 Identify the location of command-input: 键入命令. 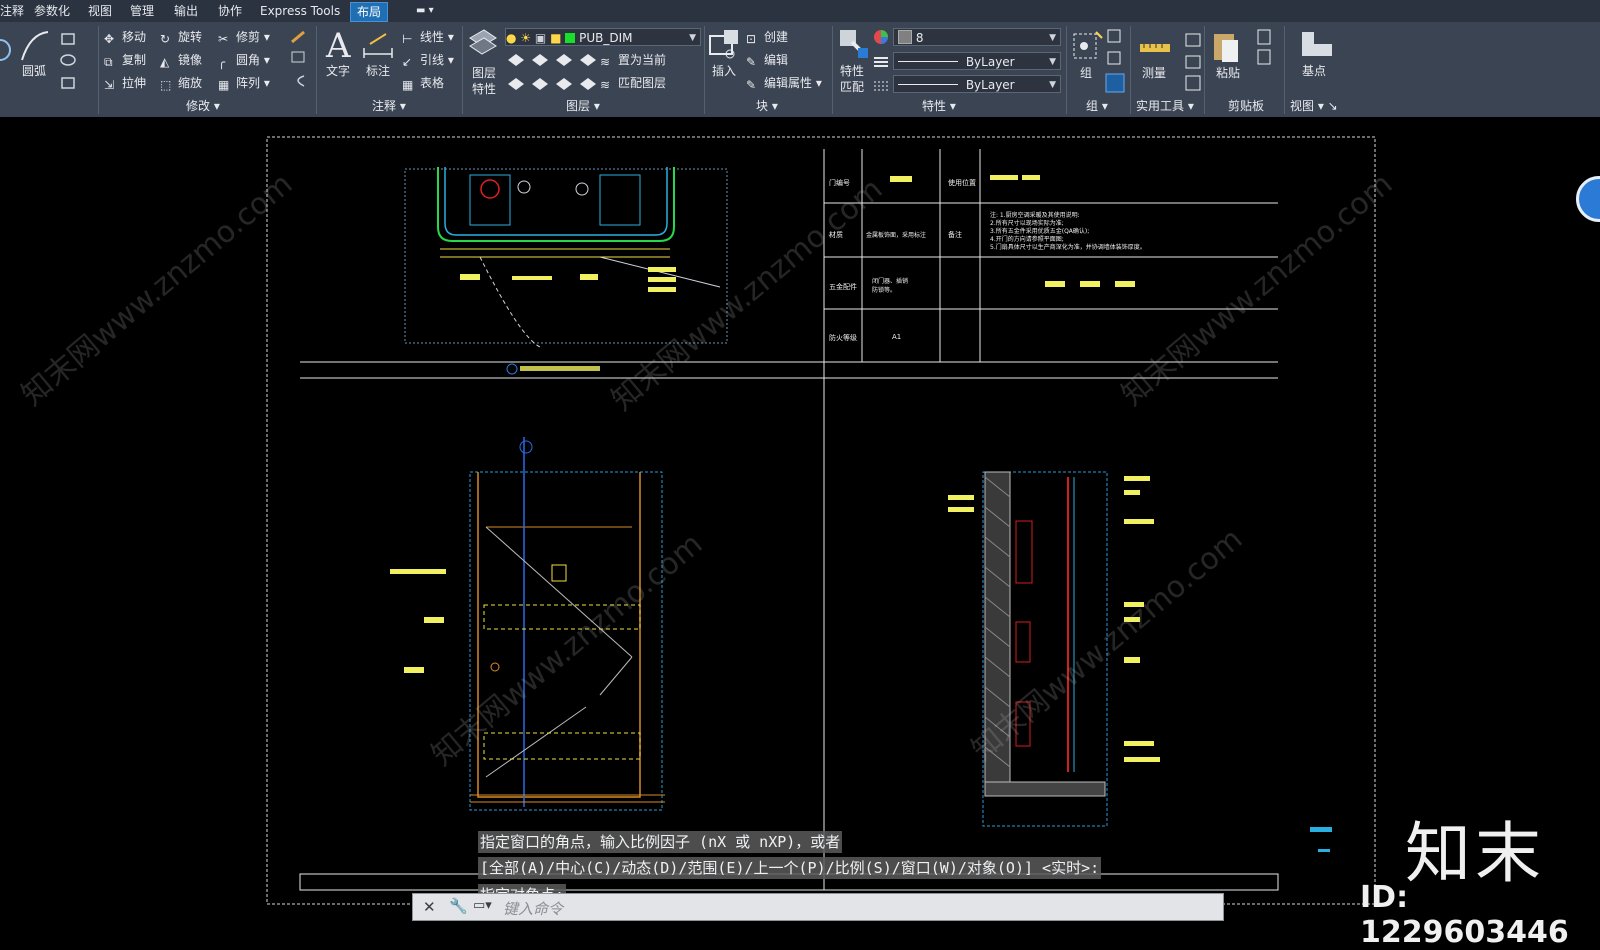
(533, 908).